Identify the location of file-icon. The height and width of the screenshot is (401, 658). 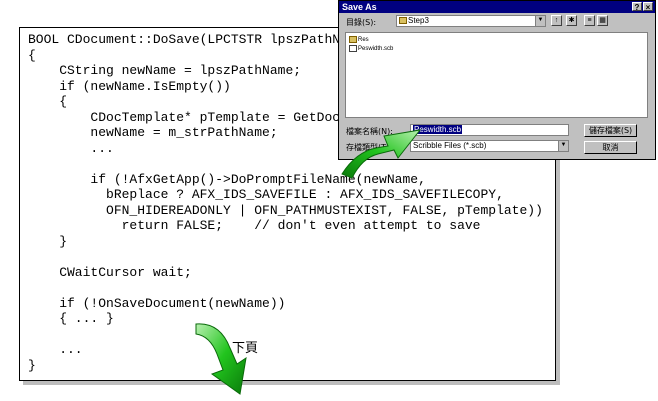
(353, 48).